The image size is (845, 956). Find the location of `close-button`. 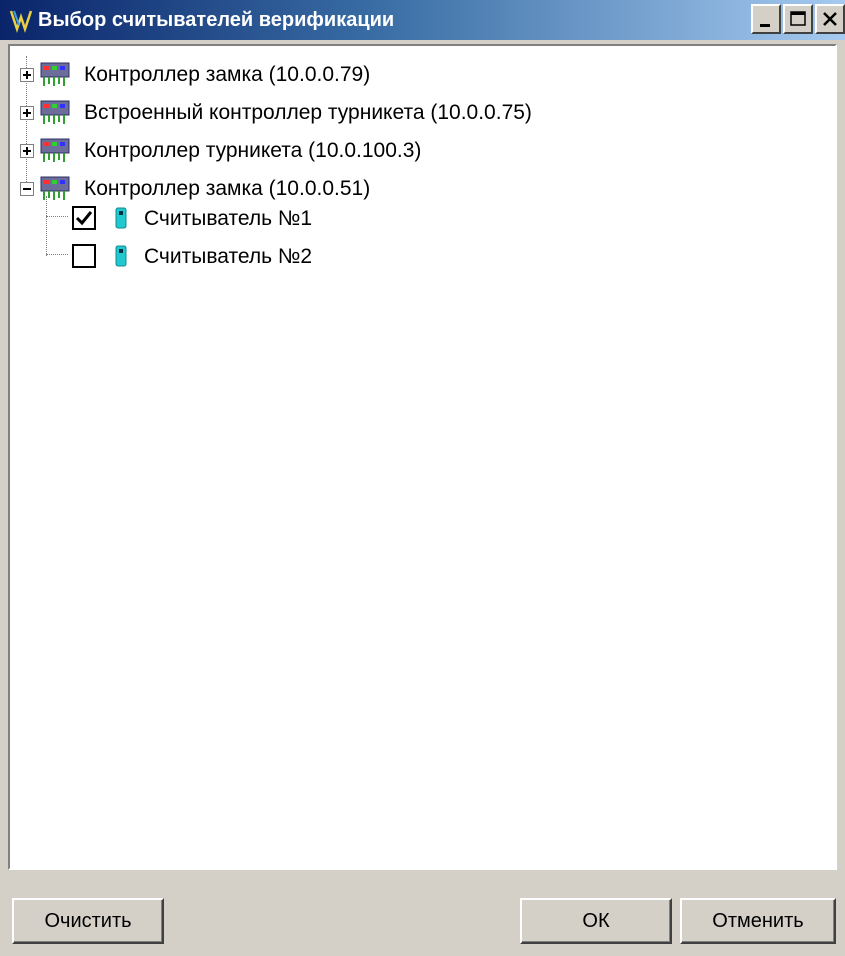

close-button is located at coordinates (830, 19).